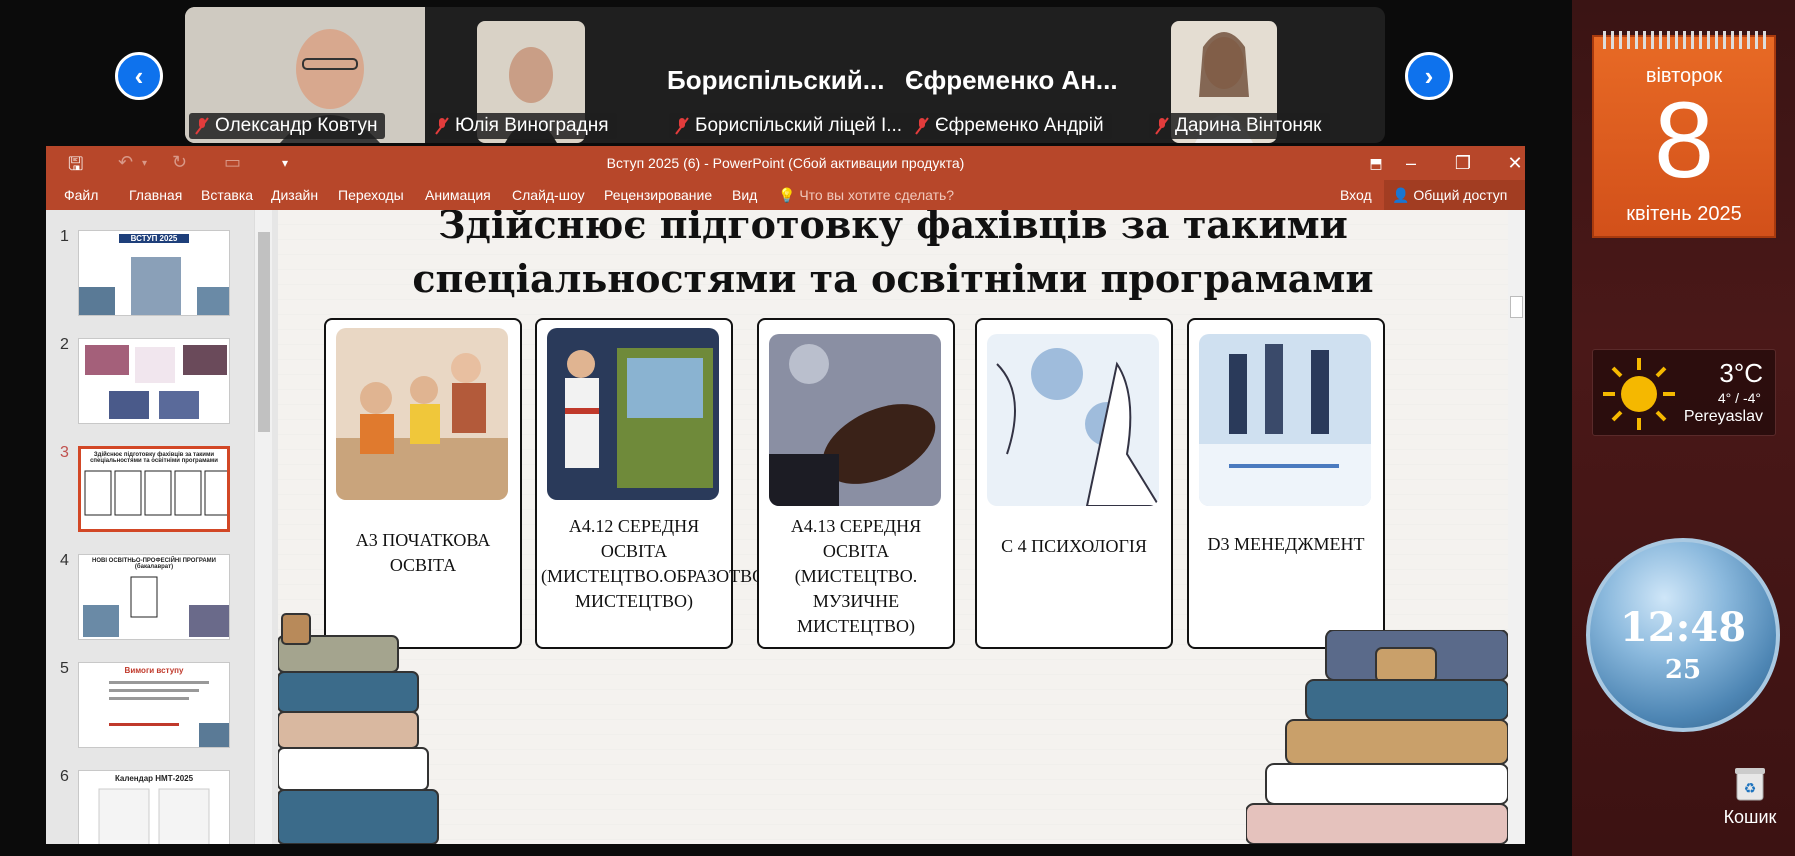 This screenshot has height=856, width=1795. I want to click on sign-in-link: Вход, so click(1356, 195).